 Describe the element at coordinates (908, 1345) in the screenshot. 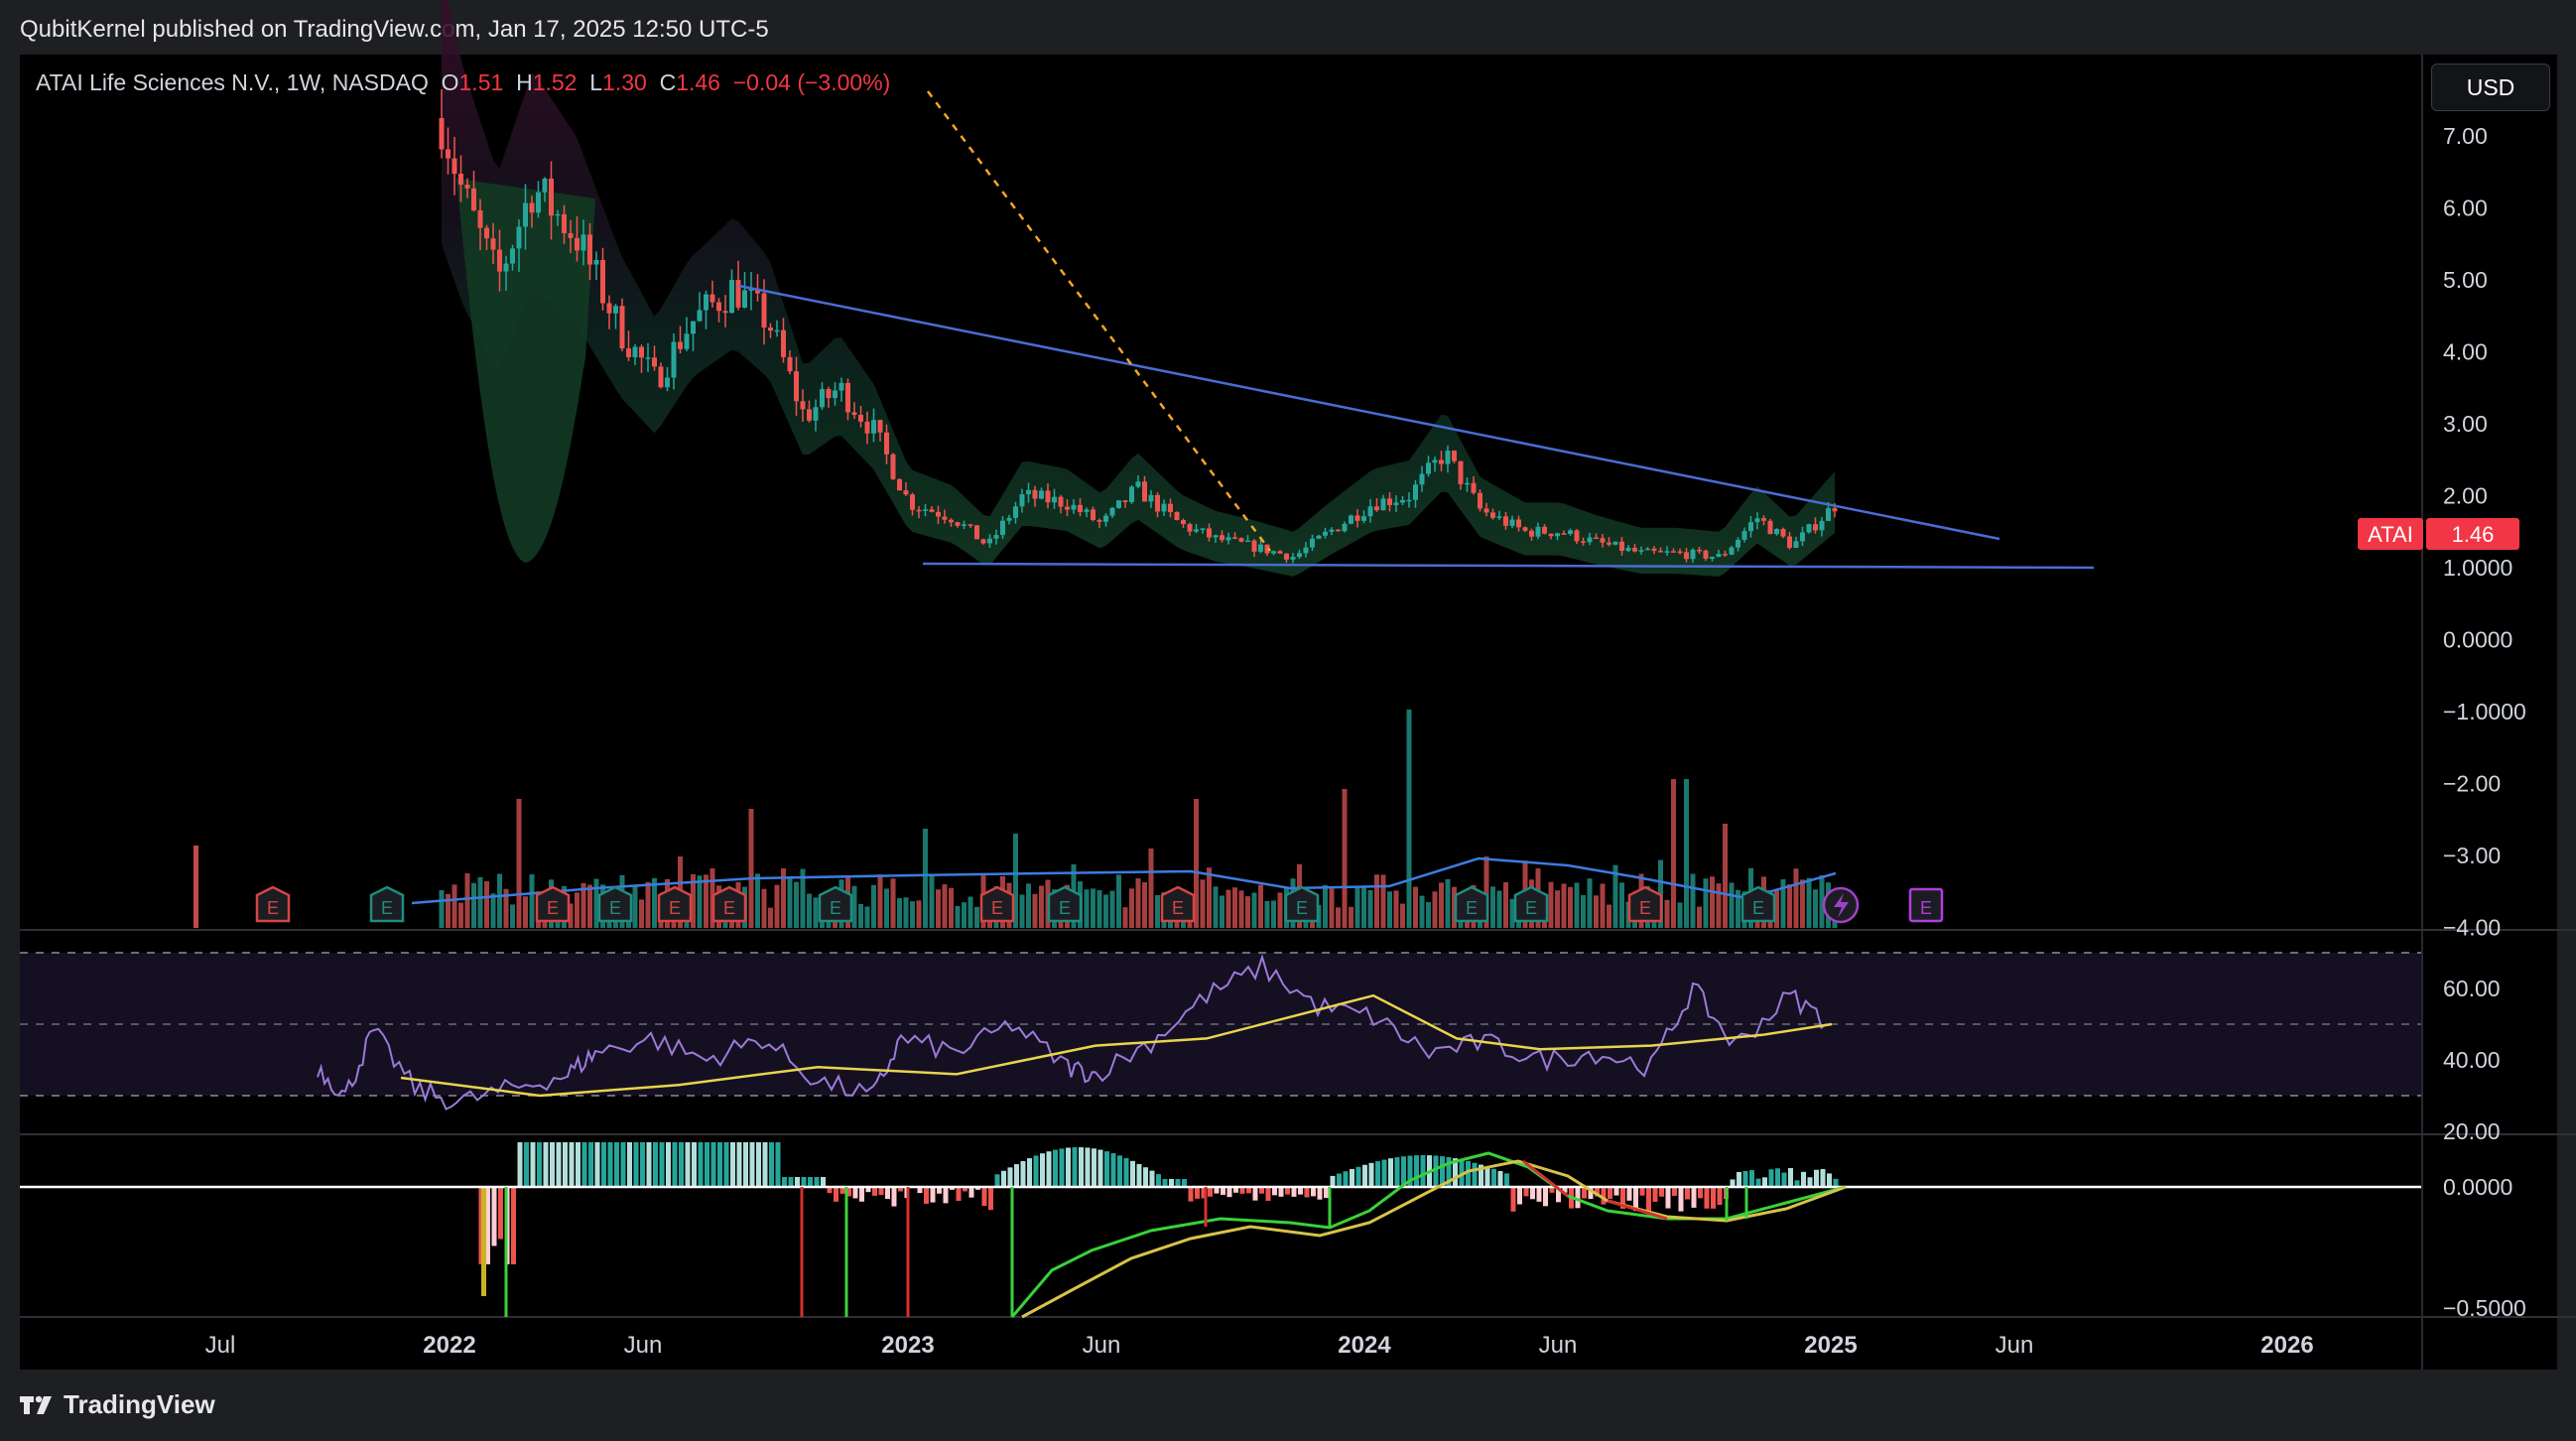

I see `time-tick-label: 2023` at that location.